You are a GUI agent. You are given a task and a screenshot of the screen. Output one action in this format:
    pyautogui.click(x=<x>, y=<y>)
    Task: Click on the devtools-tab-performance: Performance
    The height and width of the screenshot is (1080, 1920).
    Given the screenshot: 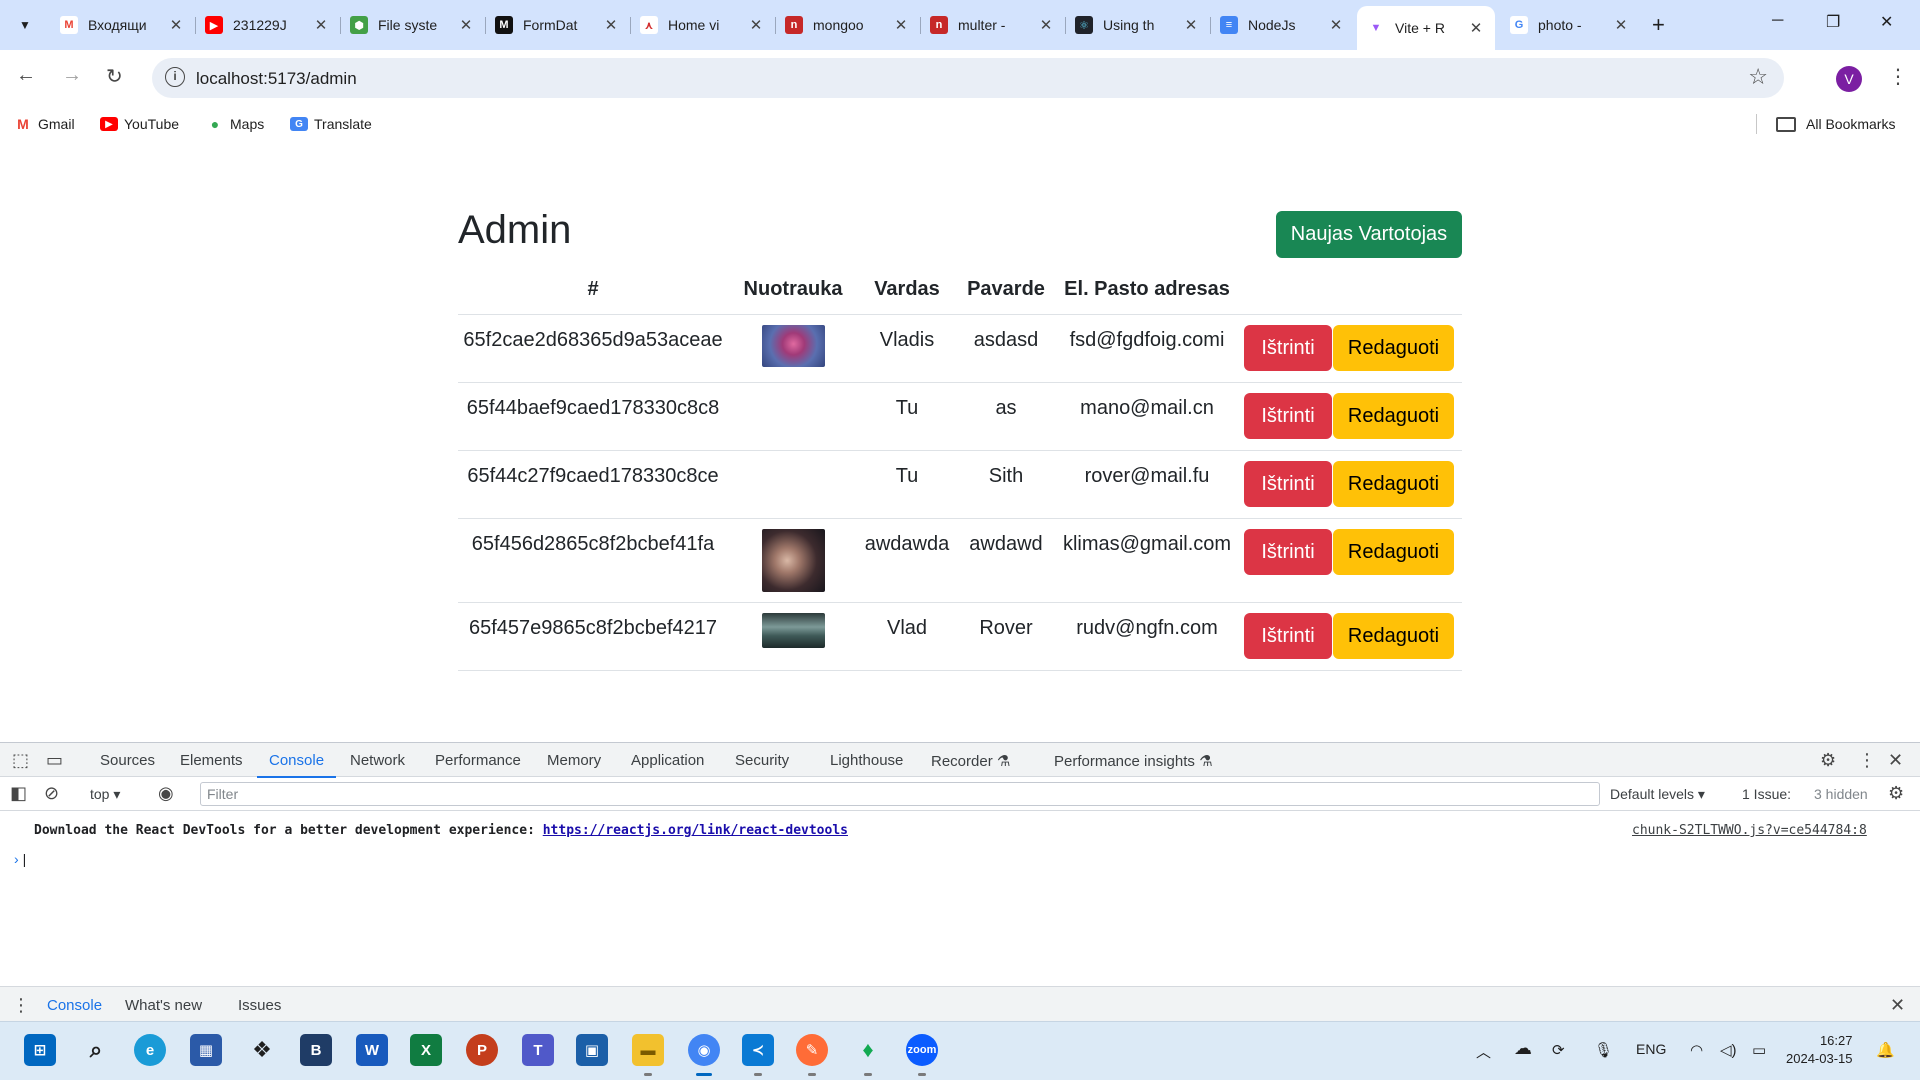 What is the action you would take?
    pyautogui.click(x=478, y=760)
    